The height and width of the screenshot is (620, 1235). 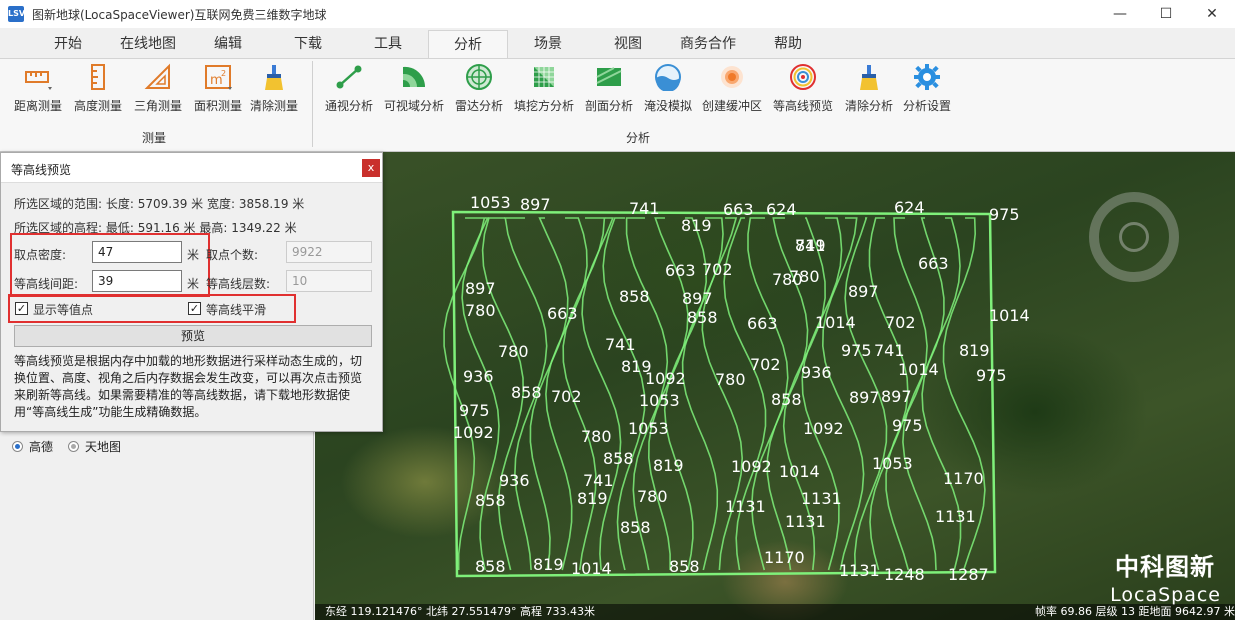 I want to click on density-label: 取点密度:, so click(x=40, y=255).